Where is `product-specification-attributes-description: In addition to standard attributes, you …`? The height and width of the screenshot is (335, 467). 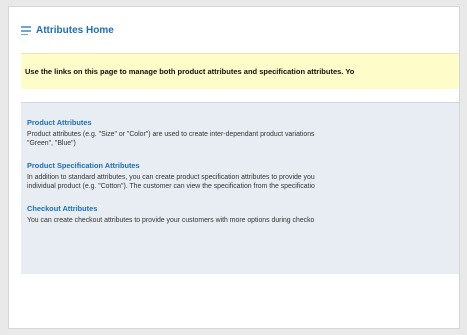 product-specification-attributes-description: In addition to standard attributes, you … is located at coordinates (171, 182).